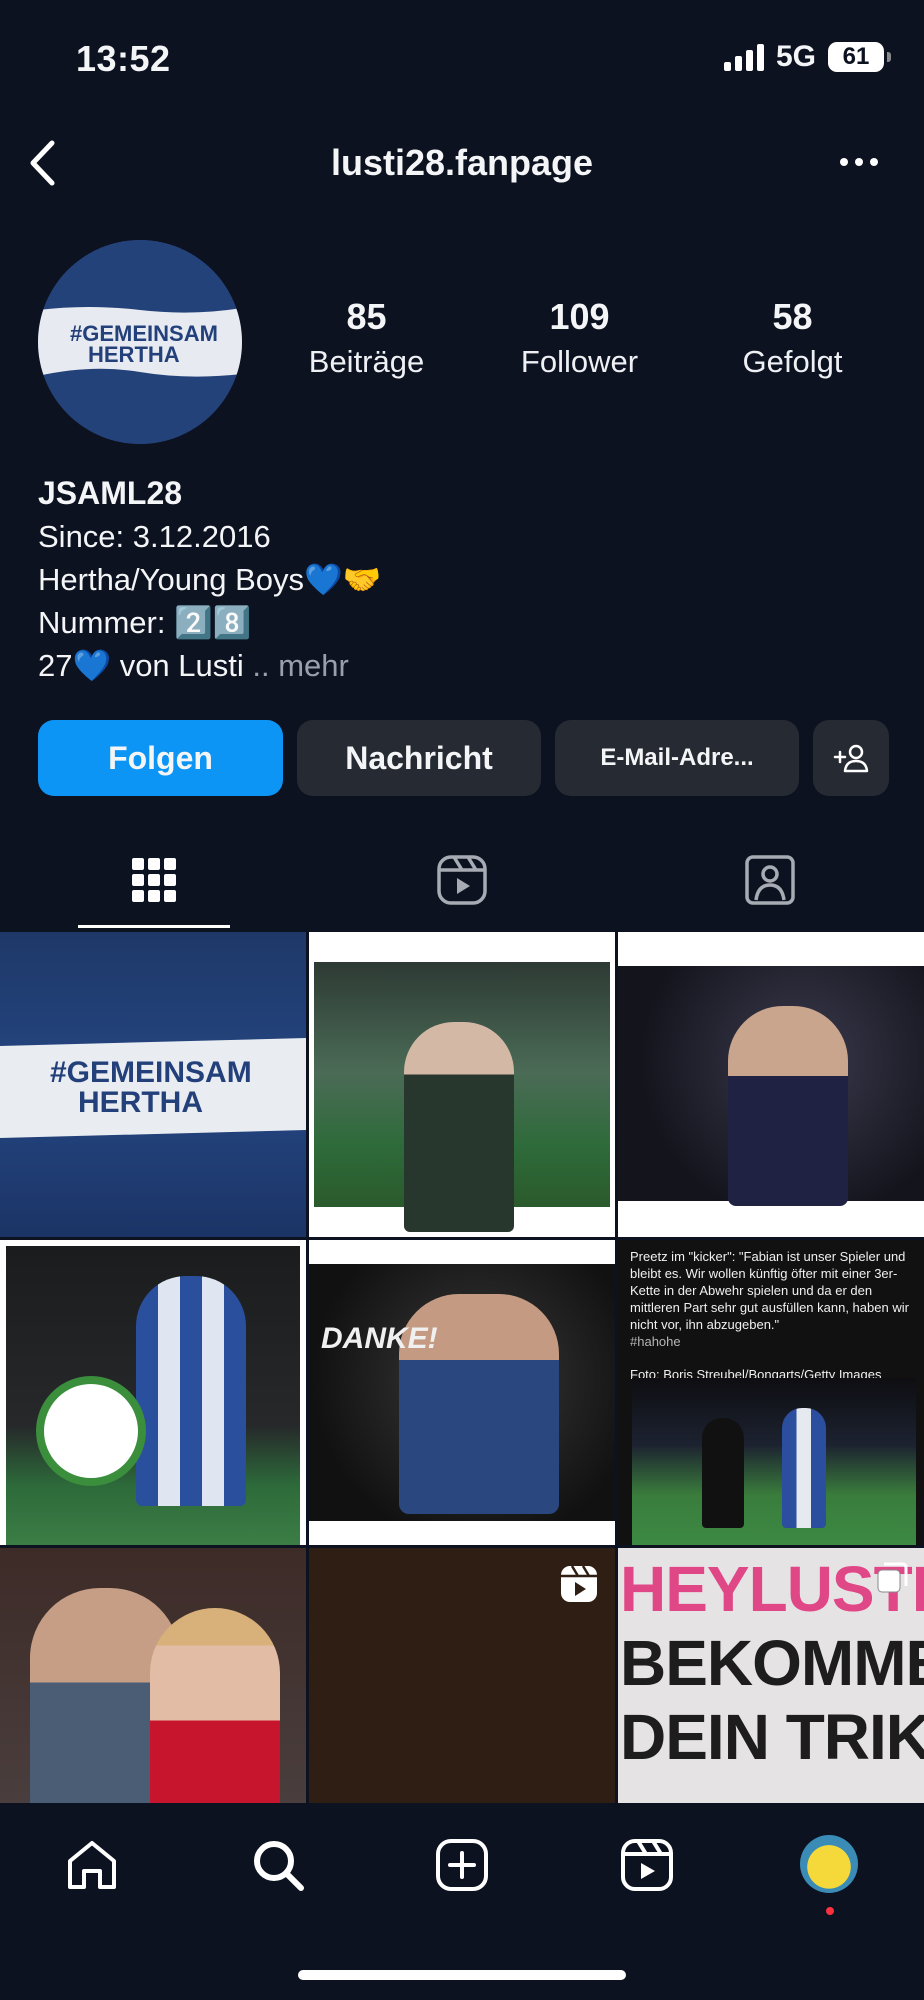  I want to click on profile-avatar: #GEMEINSAM HERTHA, so click(140, 342).